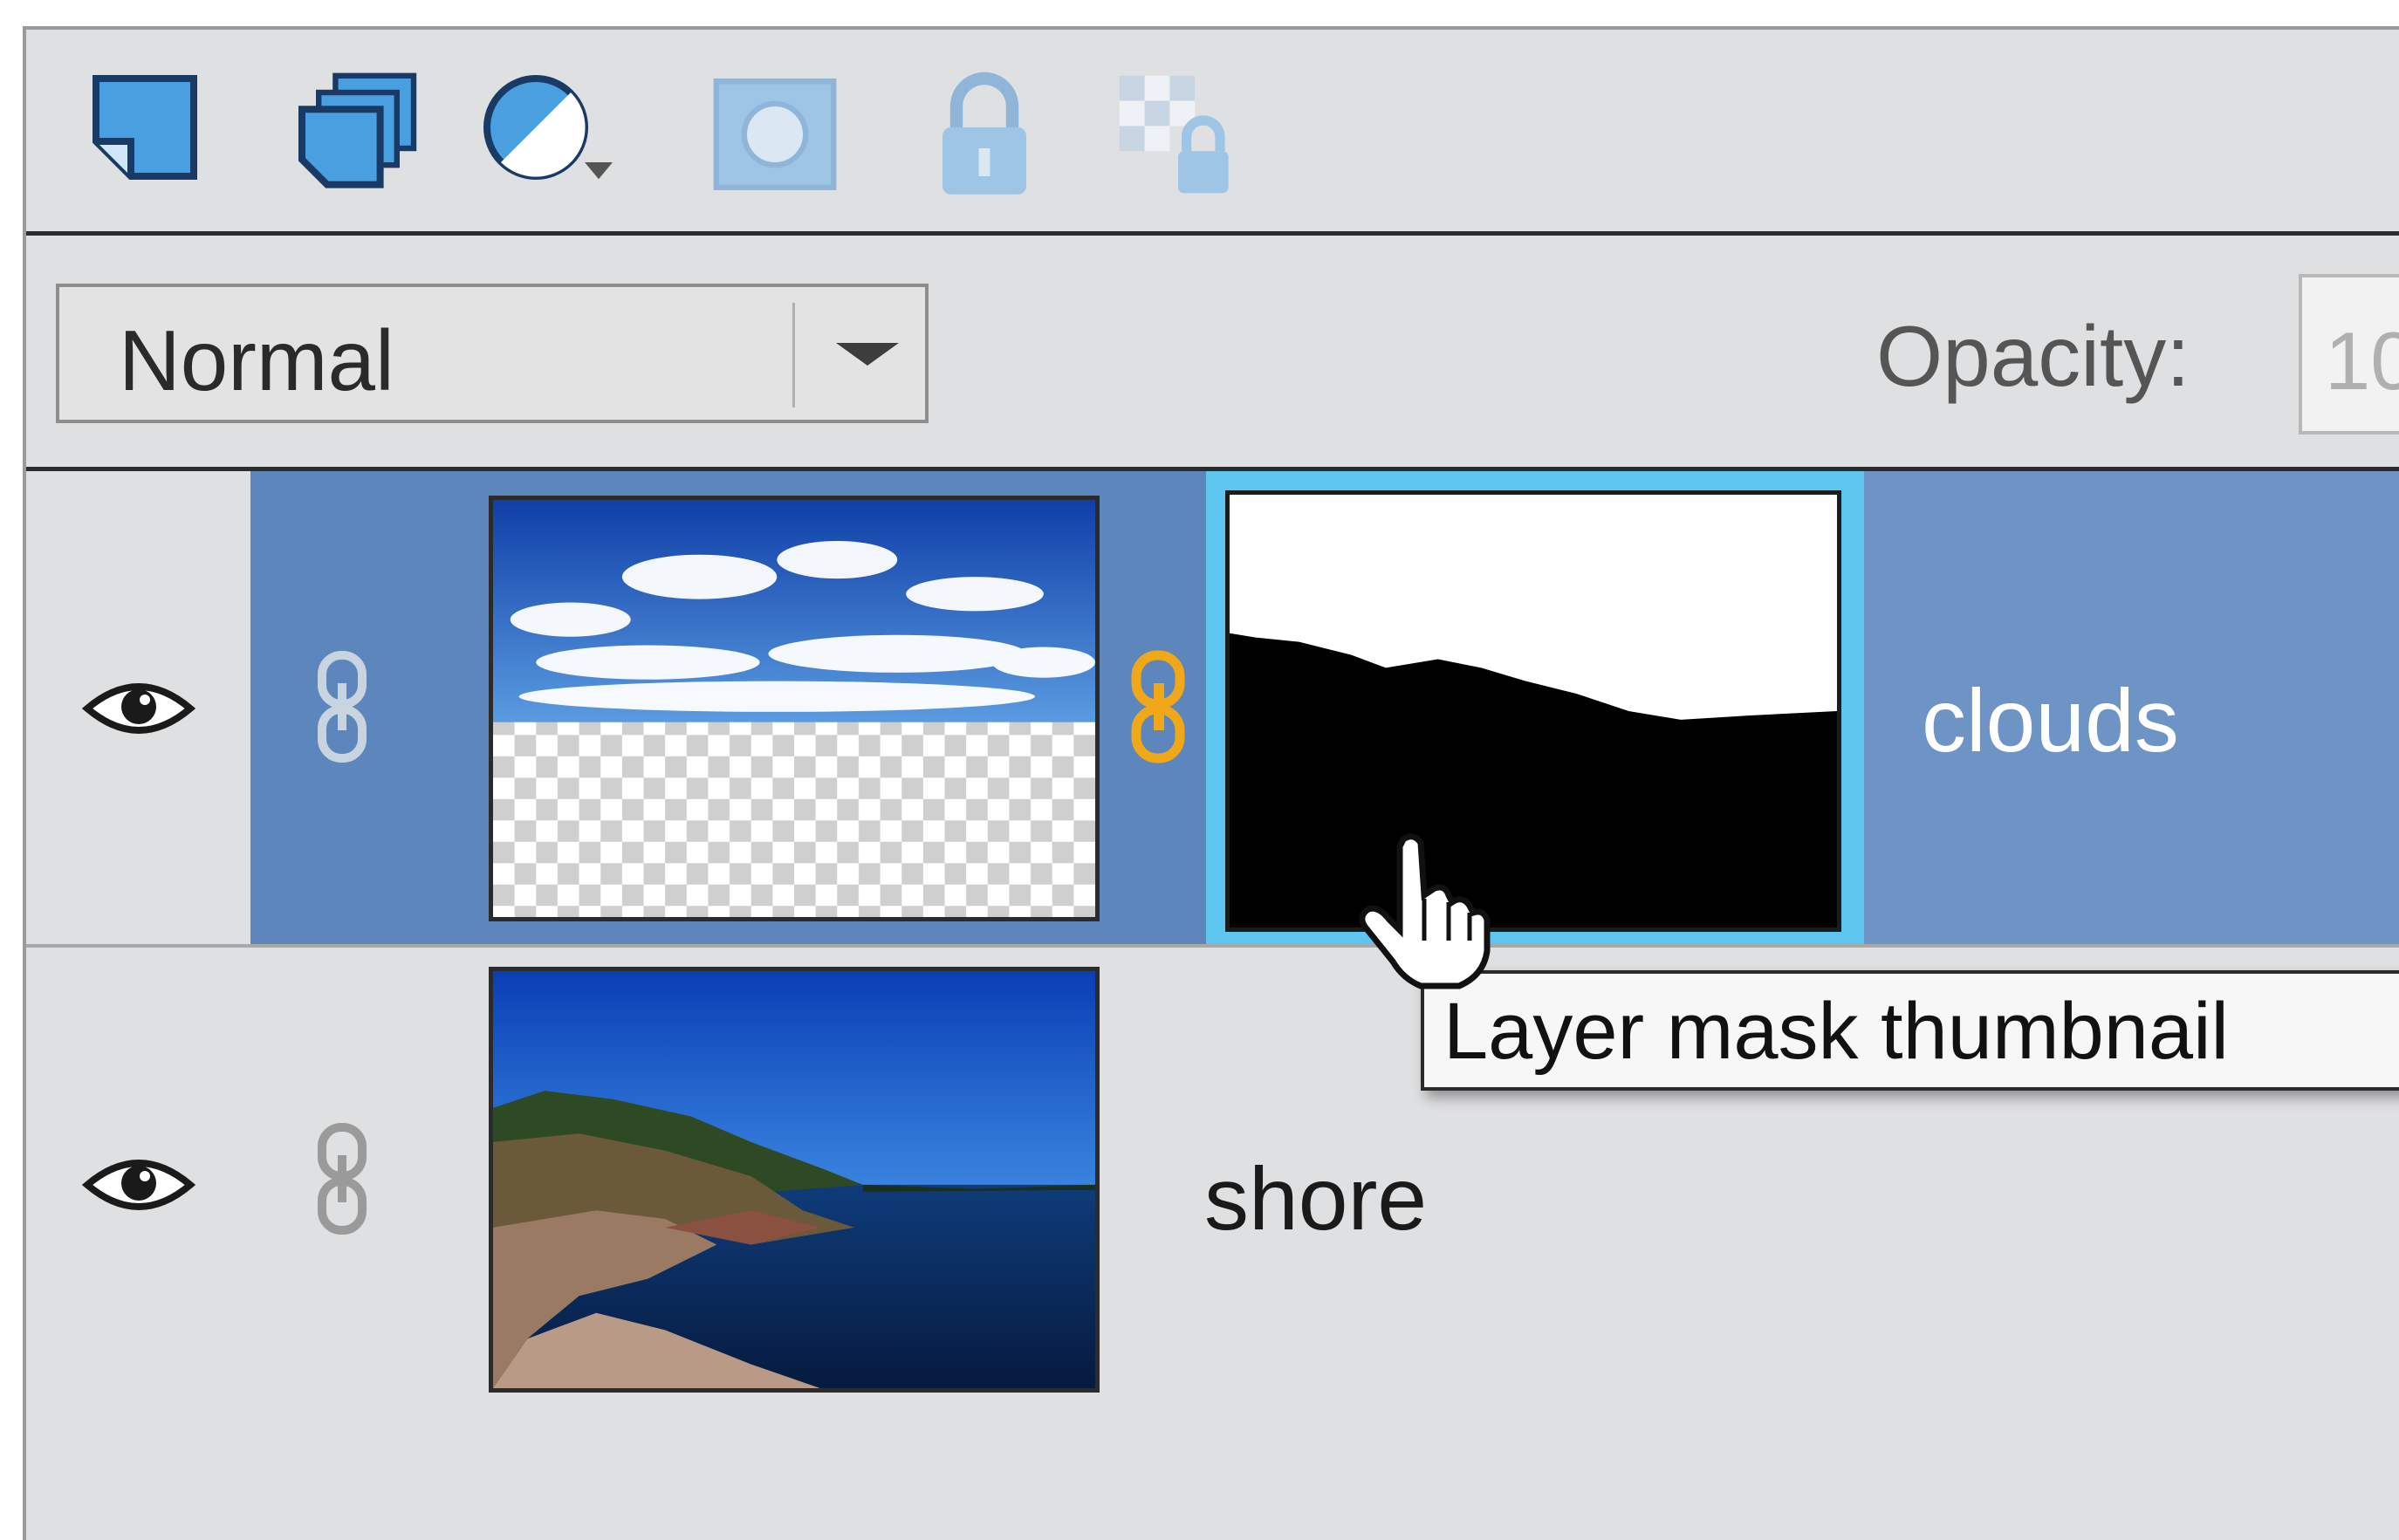 This screenshot has width=2399, height=1540. What do you see at coordinates (493, 353) in the screenshot?
I see `blend-mode-select: Normal` at bounding box center [493, 353].